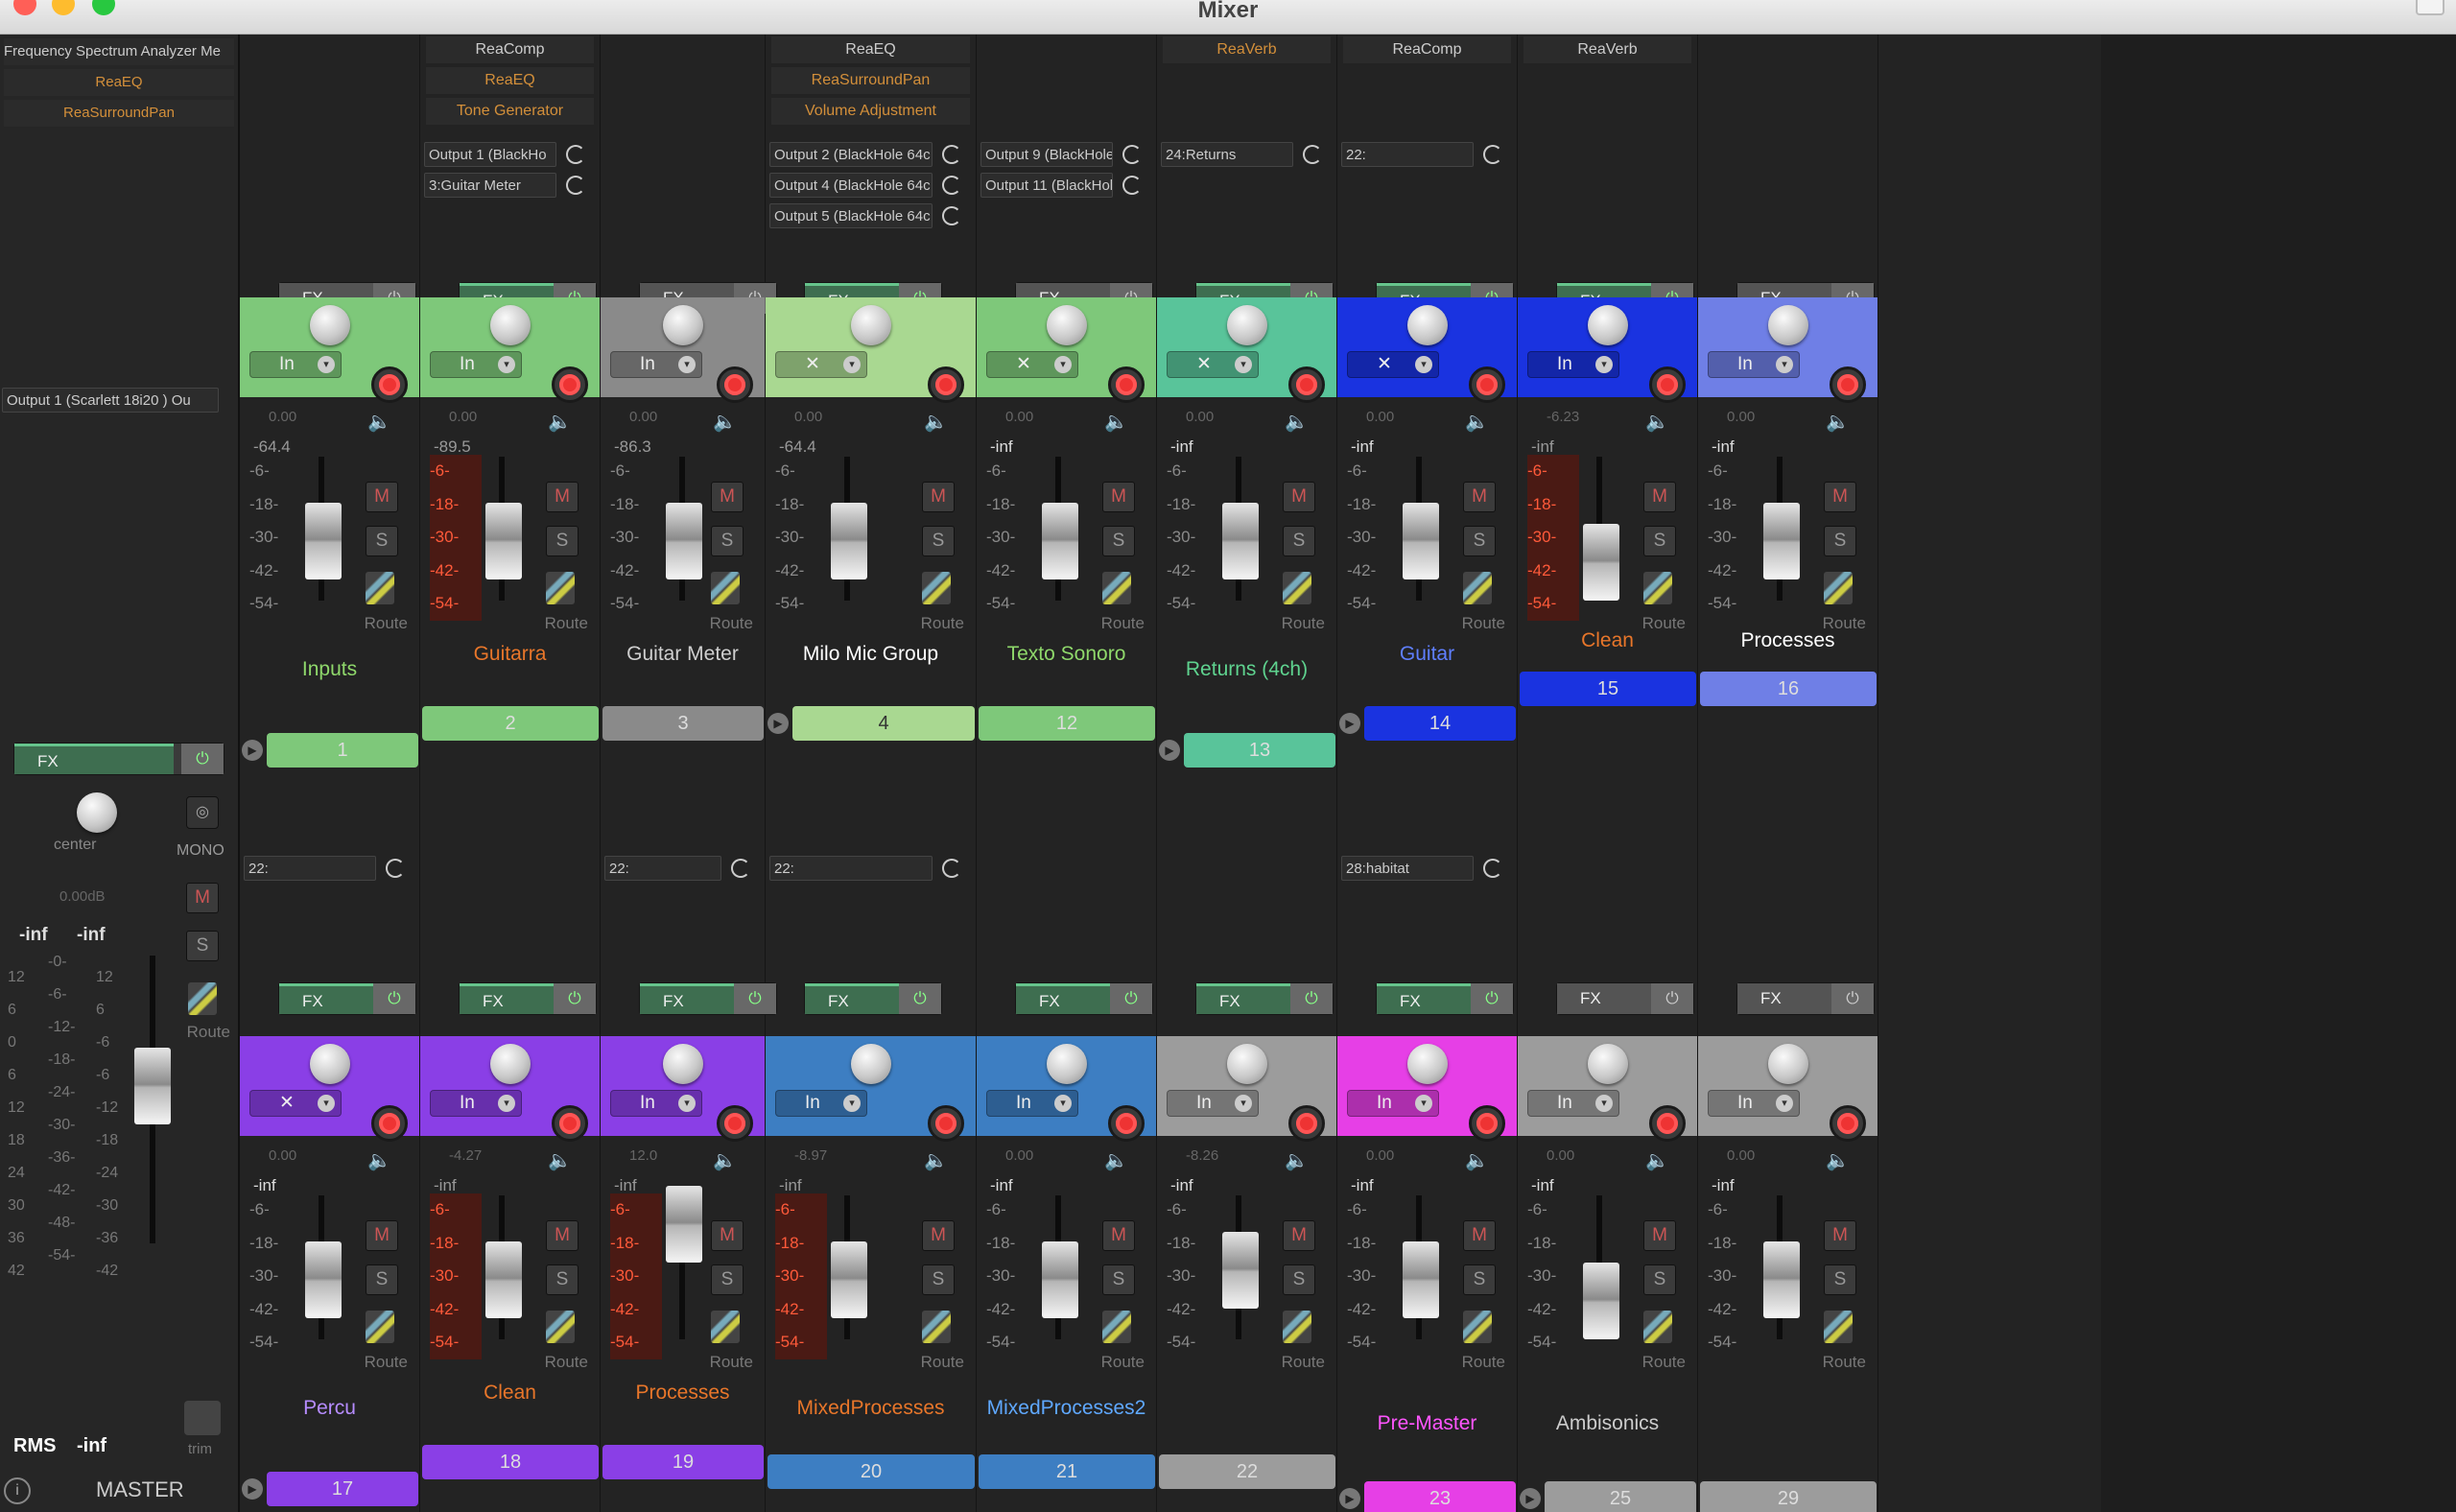  Describe the element at coordinates (17, 1490) in the screenshot. I see `info-icon: i` at that location.